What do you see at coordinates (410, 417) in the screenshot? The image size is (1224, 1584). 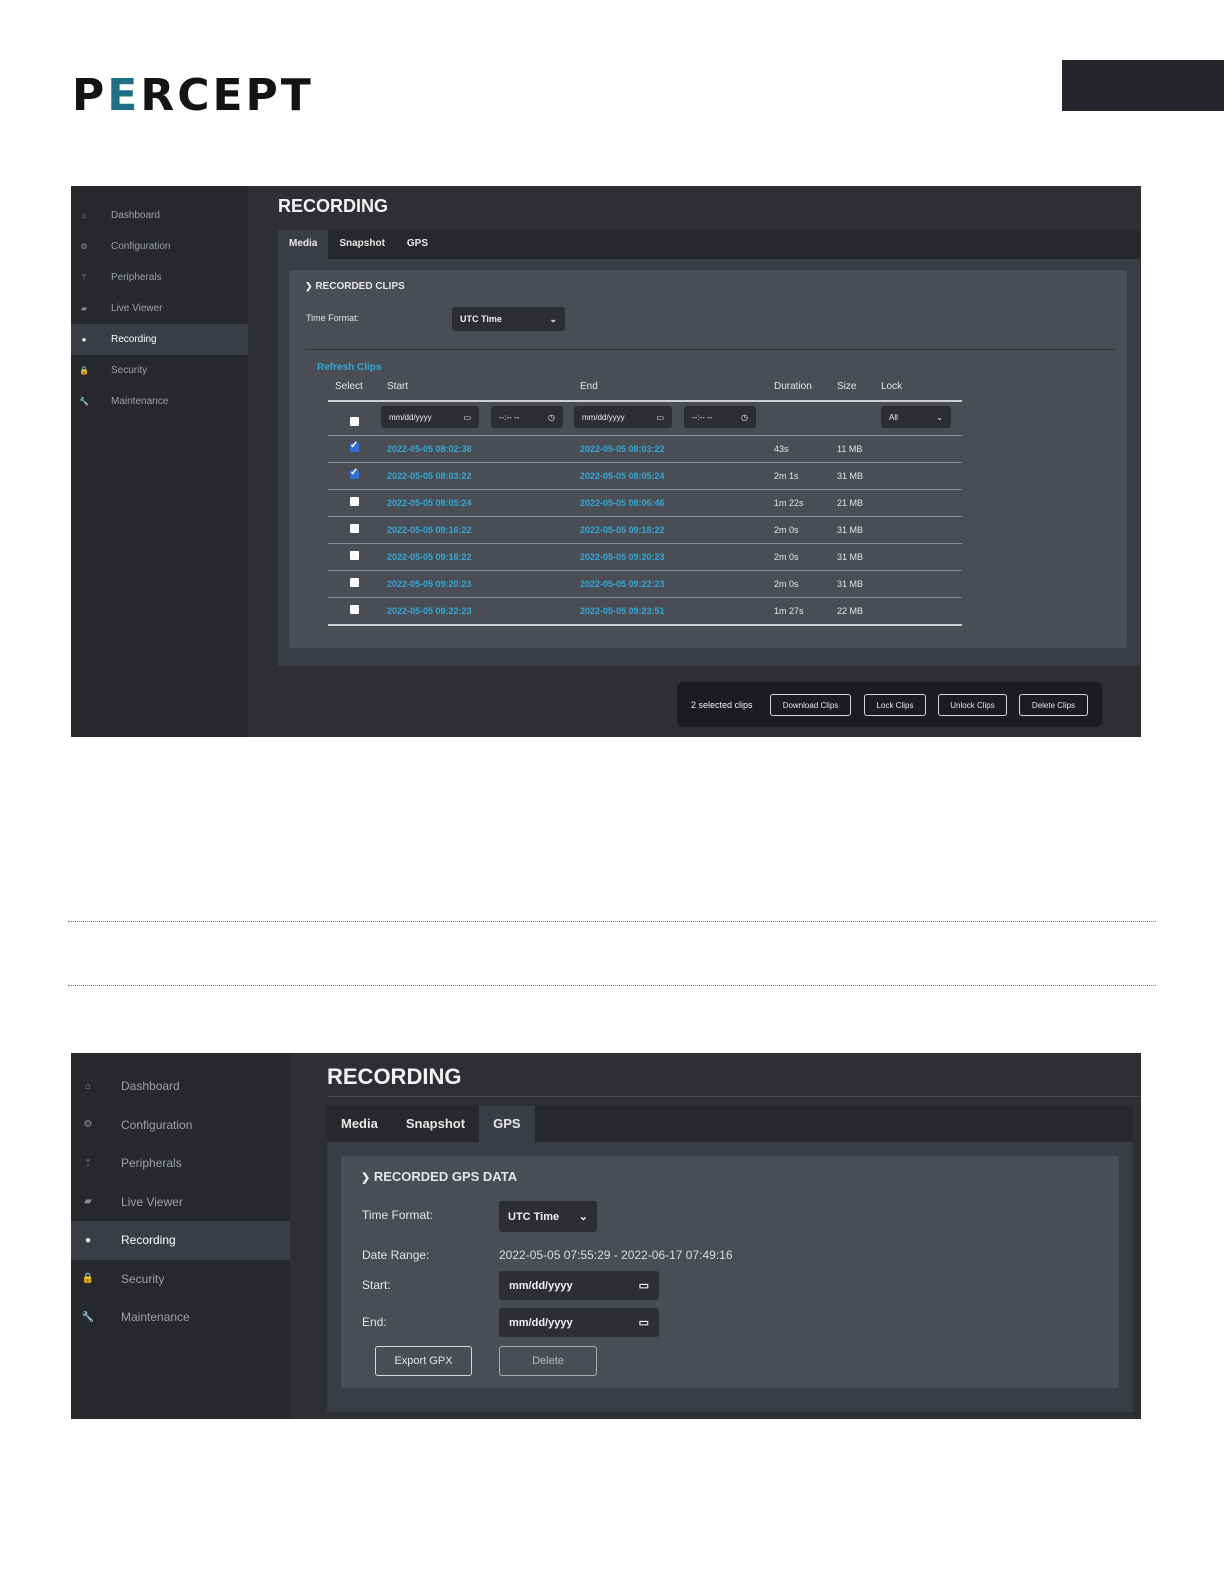 I see `start-date-placeholder: mm/dd/yyyy` at bounding box center [410, 417].